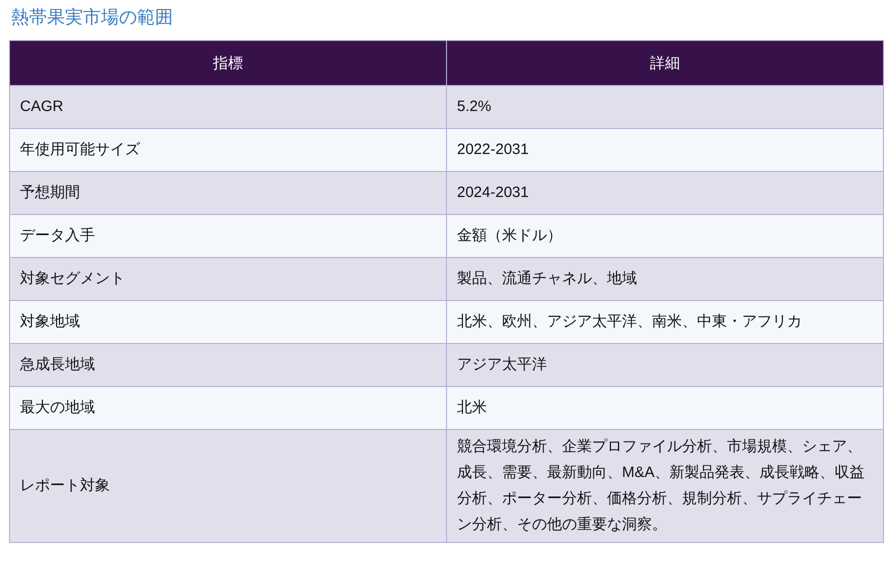 The height and width of the screenshot is (564, 891). I want to click on table-cell: 北米, so click(665, 408).